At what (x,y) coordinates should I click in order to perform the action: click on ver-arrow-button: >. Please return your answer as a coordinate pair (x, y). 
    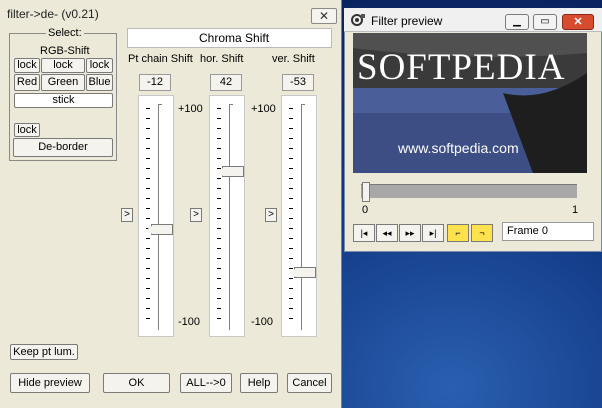
    Looking at the image, I should click on (271, 215).